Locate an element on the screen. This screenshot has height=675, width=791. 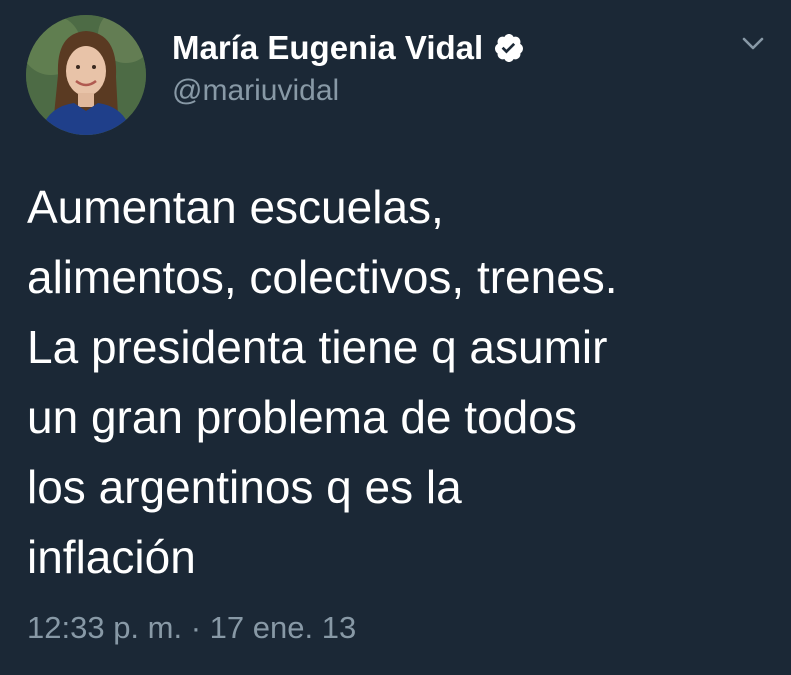
user-handle: @mariuvidal is located at coordinates (348, 91).